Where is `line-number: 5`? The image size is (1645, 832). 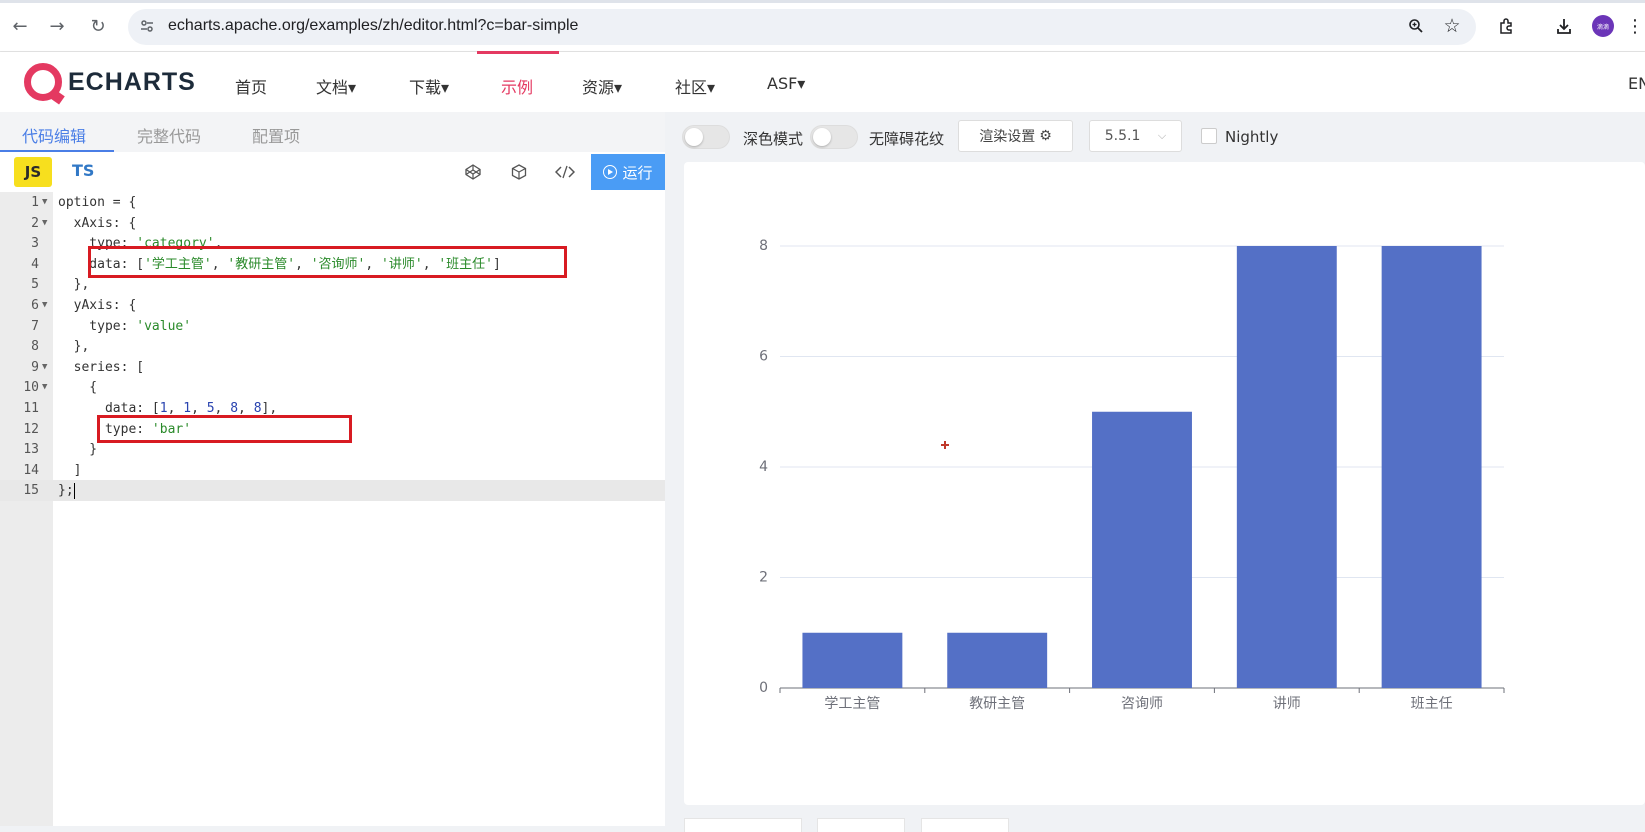
line-number: 5 is located at coordinates (35, 285).